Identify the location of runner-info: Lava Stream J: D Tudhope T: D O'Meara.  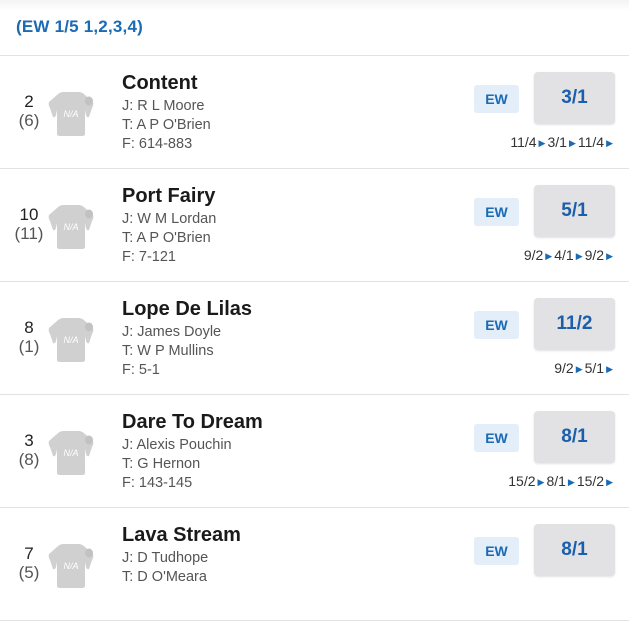
(181, 555).